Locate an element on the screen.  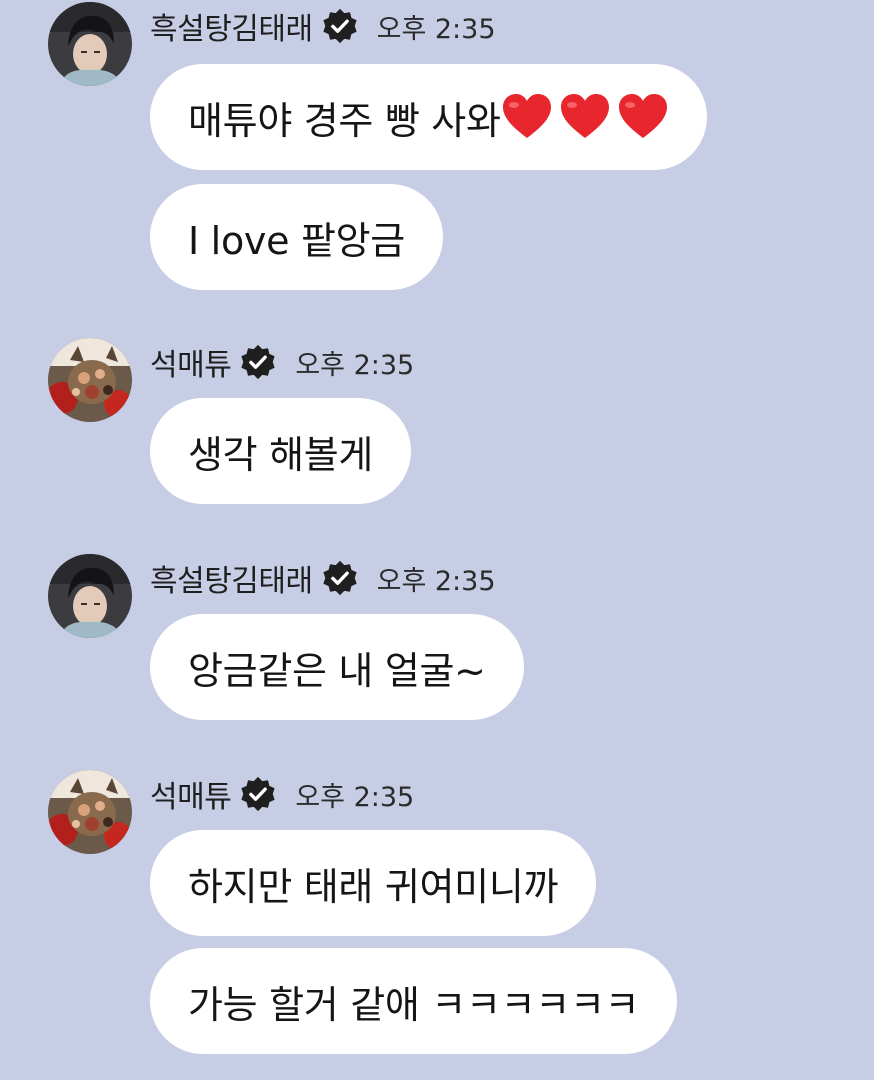
message-text: I love 팥앙금 is located at coordinates (296, 240).